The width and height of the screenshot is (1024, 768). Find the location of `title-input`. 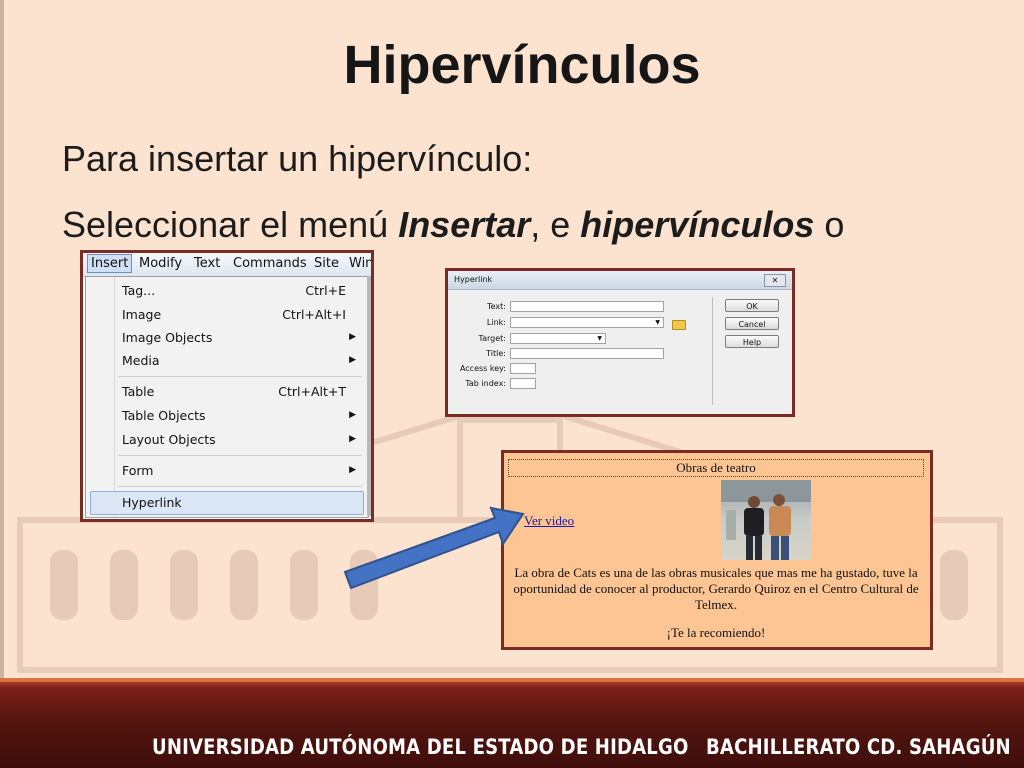

title-input is located at coordinates (587, 353).